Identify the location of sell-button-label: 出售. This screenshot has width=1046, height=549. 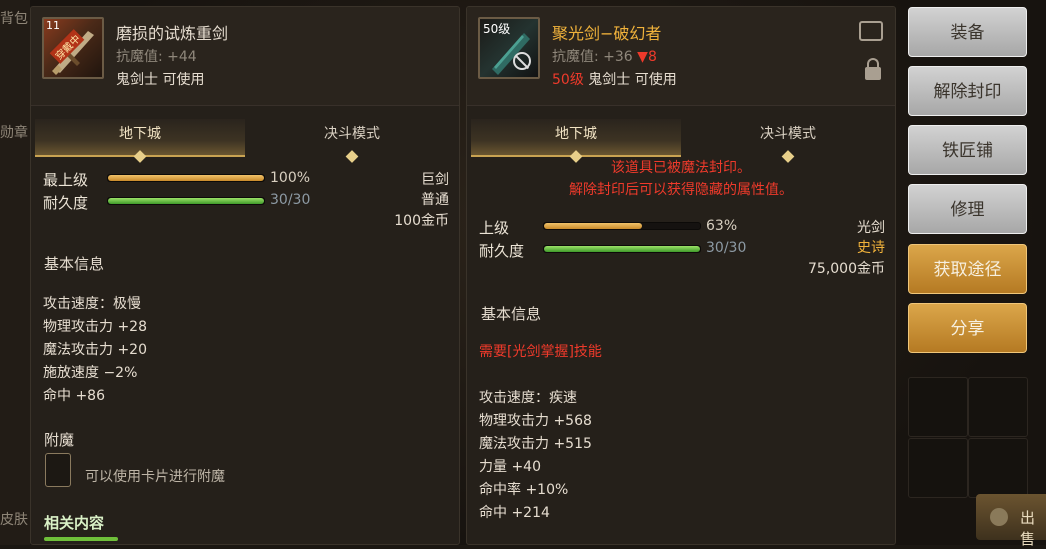
(1028, 528).